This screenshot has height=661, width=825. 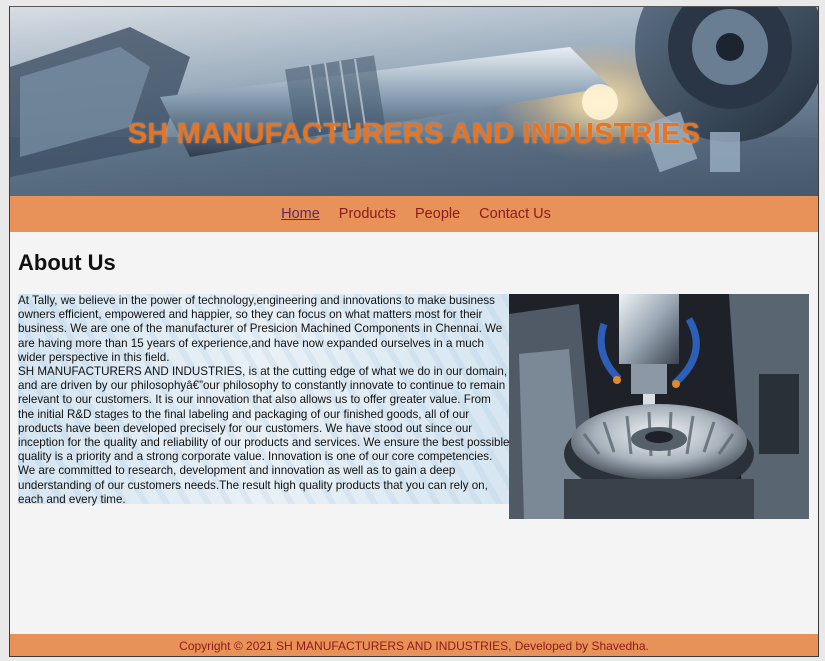 What do you see at coordinates (437, 214) in the screenshot?
I see `nav-link-people: People` at bounding box center [437, 214].